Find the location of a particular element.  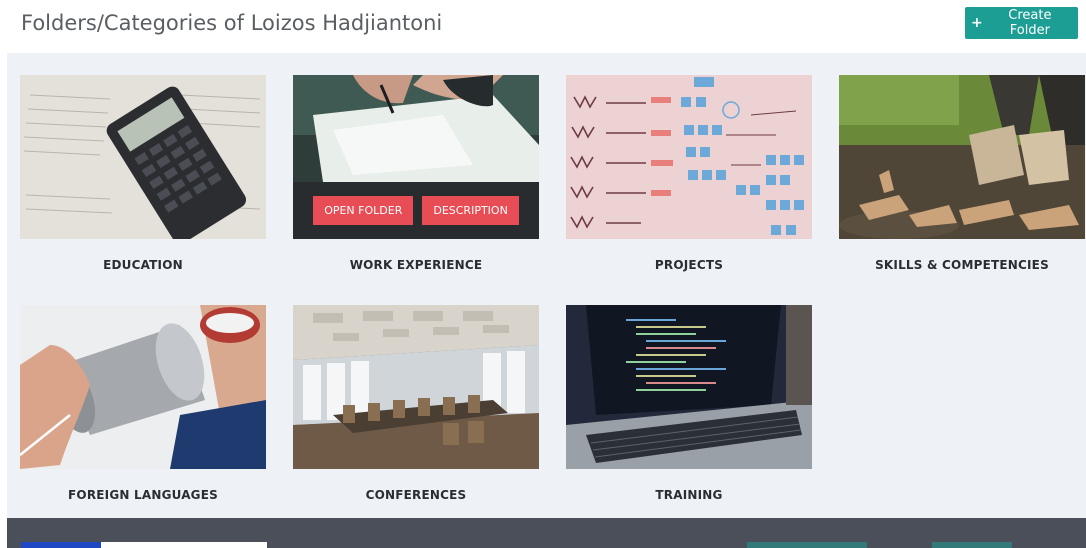

folder-card-education: EDUCATION is located at coordinates (143, 173).